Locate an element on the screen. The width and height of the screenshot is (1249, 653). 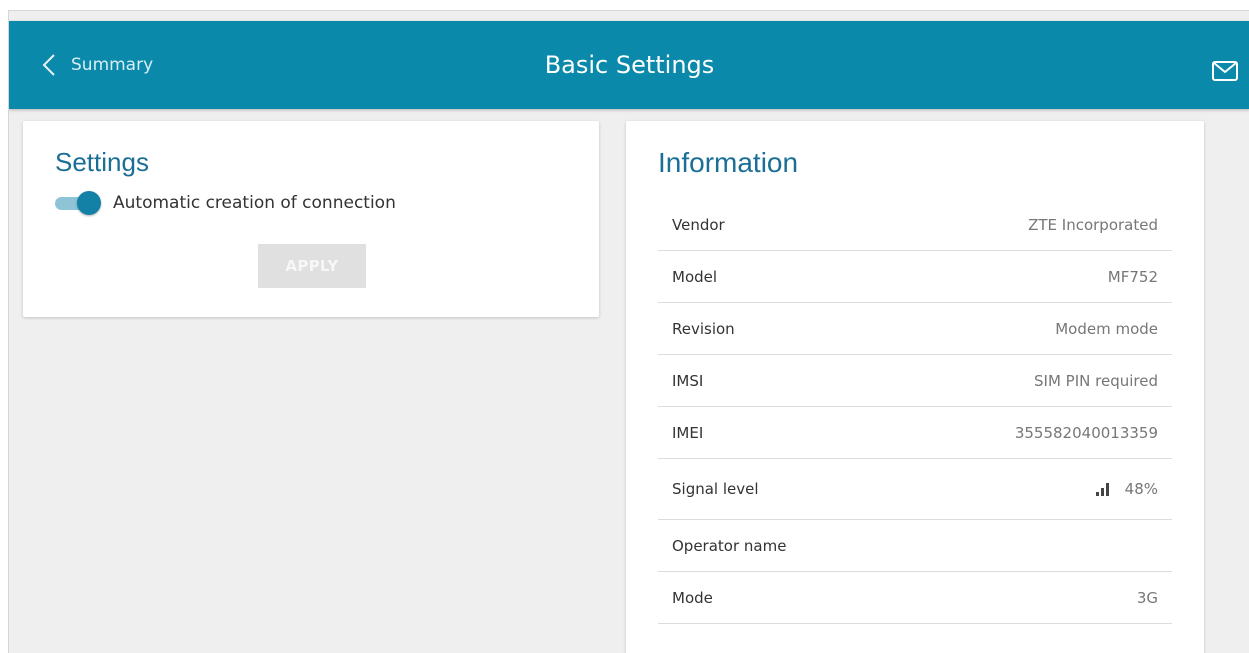
info-key: Operator name is located at coordinates (729, 545).